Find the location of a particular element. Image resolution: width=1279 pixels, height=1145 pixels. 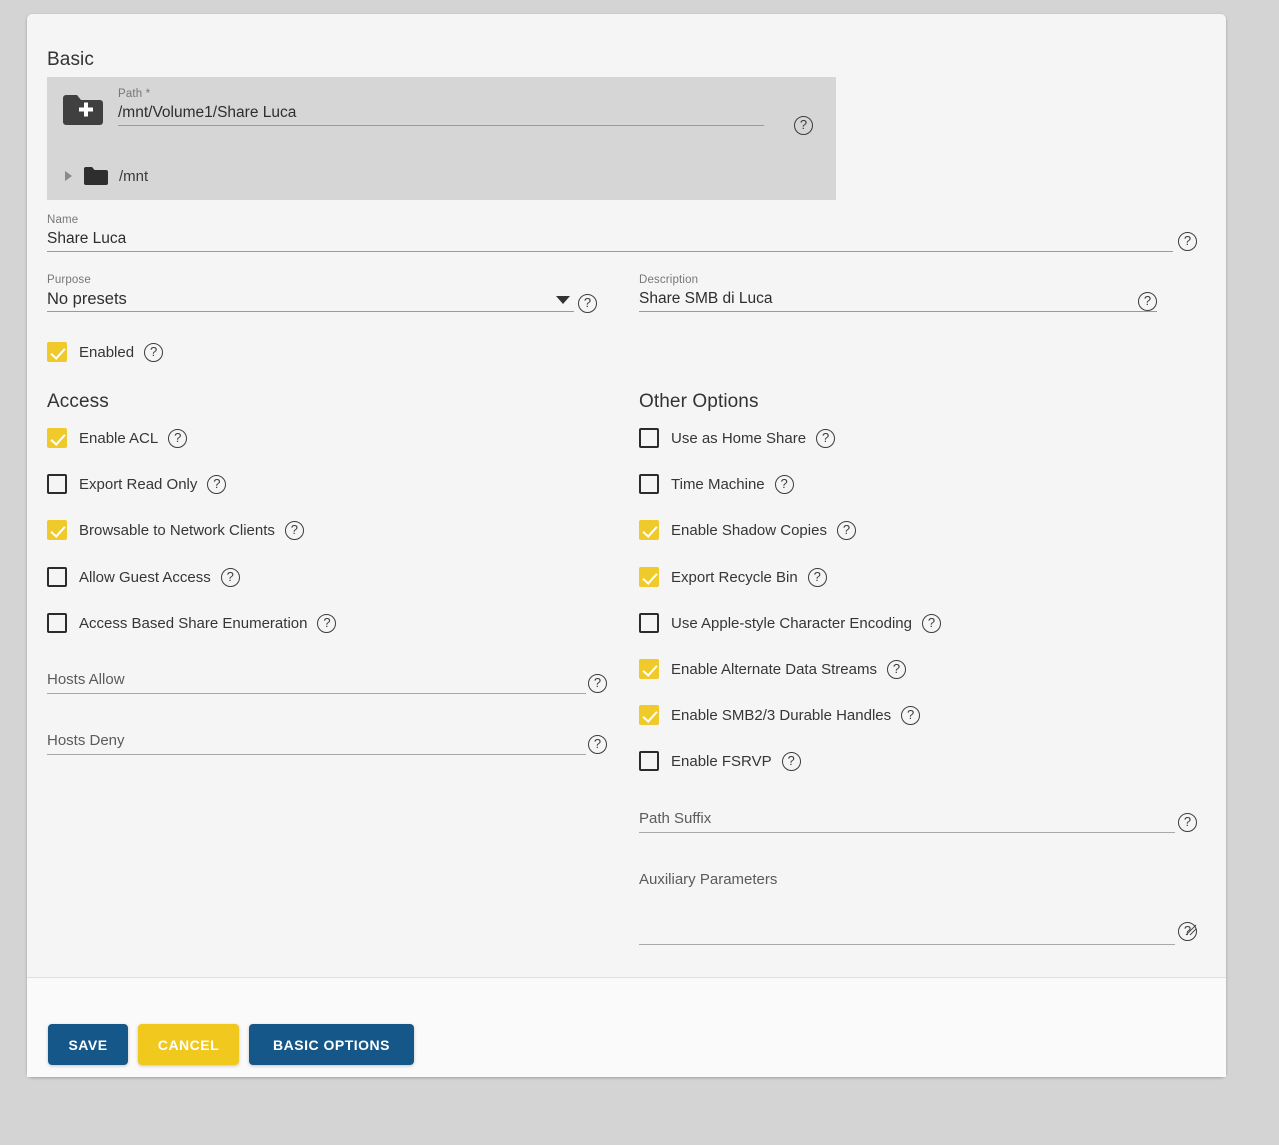

path-label: Path * is located at coordinates (134, 94).